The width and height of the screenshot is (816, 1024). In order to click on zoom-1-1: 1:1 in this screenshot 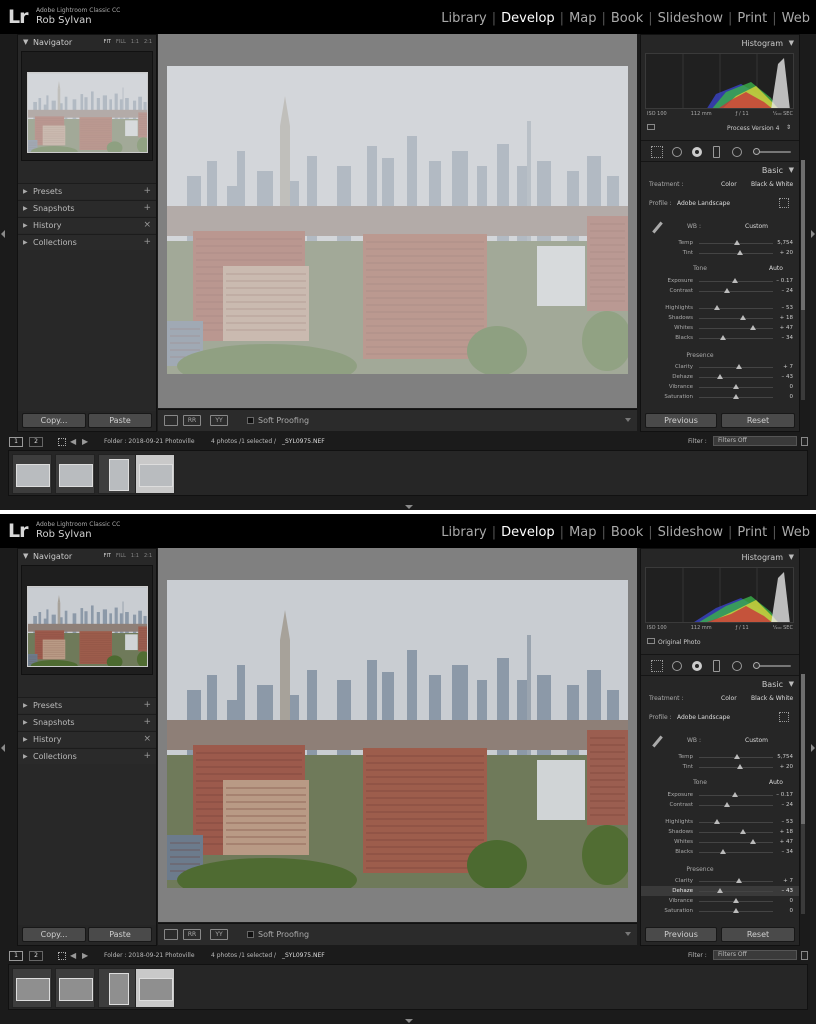, I will do `click(135, 42)`.